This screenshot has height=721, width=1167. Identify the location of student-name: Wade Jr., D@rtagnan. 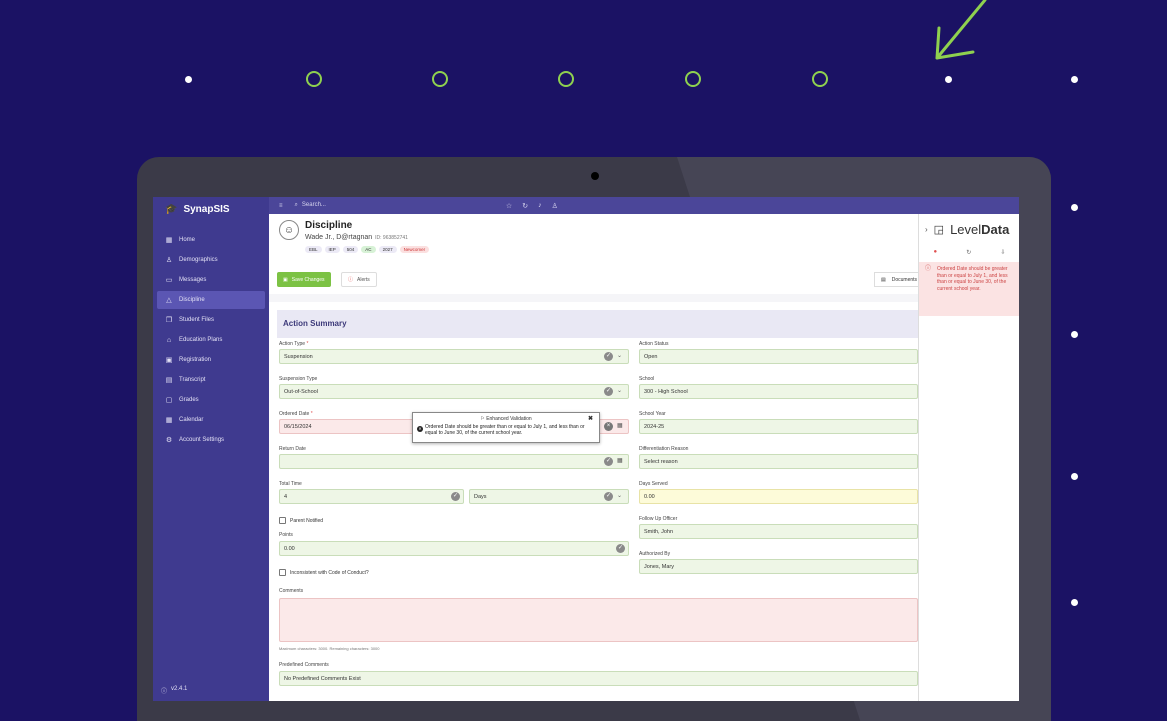
(339, 237).